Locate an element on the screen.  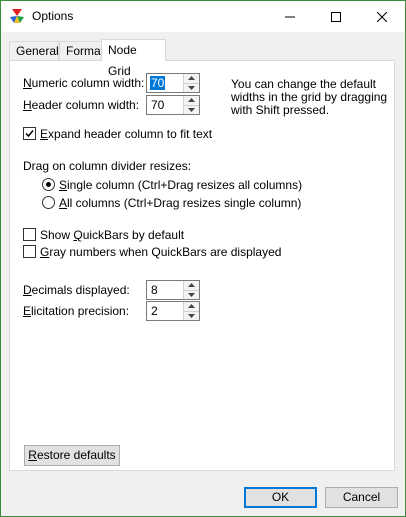
elicitation-label: Elicitation precision: is located at coordinates (76, 311).